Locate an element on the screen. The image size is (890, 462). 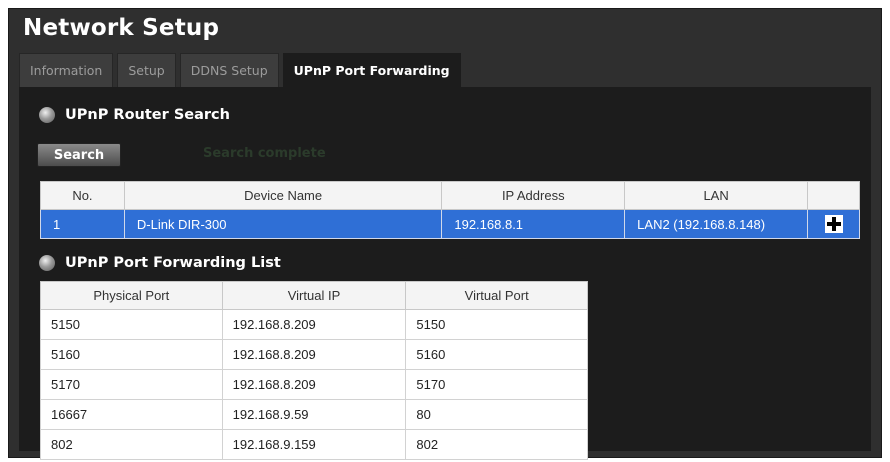
router-ip-cell: 192.168.8.1 is located at coordinates (533, 224).